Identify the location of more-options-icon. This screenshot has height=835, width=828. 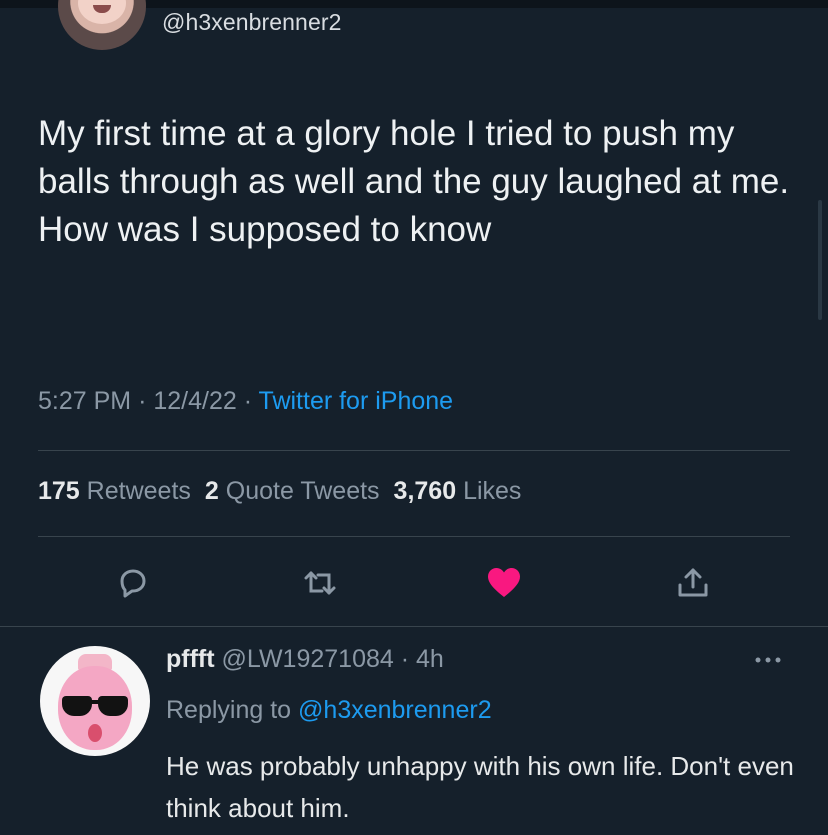
(768, 660).